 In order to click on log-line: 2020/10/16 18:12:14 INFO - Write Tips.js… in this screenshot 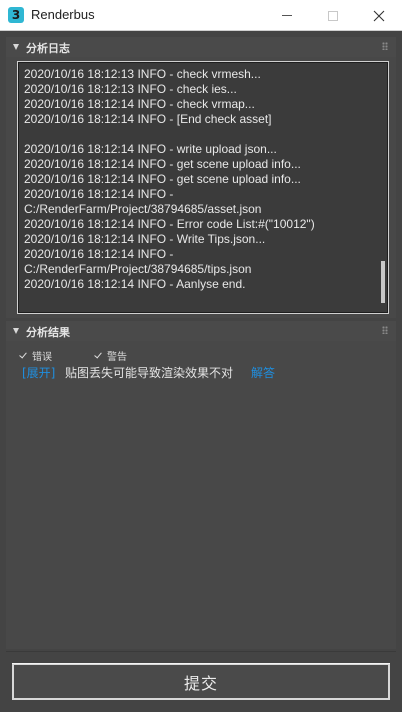, I will do `click(145, 239)`.